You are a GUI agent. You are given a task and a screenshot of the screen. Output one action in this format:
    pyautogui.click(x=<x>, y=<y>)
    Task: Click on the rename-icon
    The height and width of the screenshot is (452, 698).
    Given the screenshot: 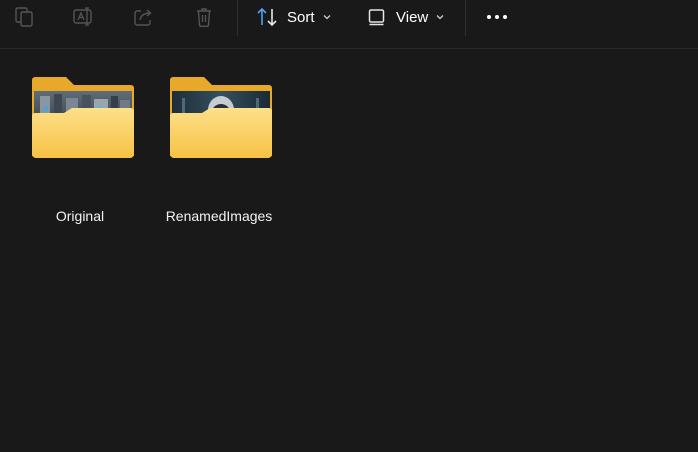 What is the action you would take?
    pyautogui.click(x=84, y=17)
    